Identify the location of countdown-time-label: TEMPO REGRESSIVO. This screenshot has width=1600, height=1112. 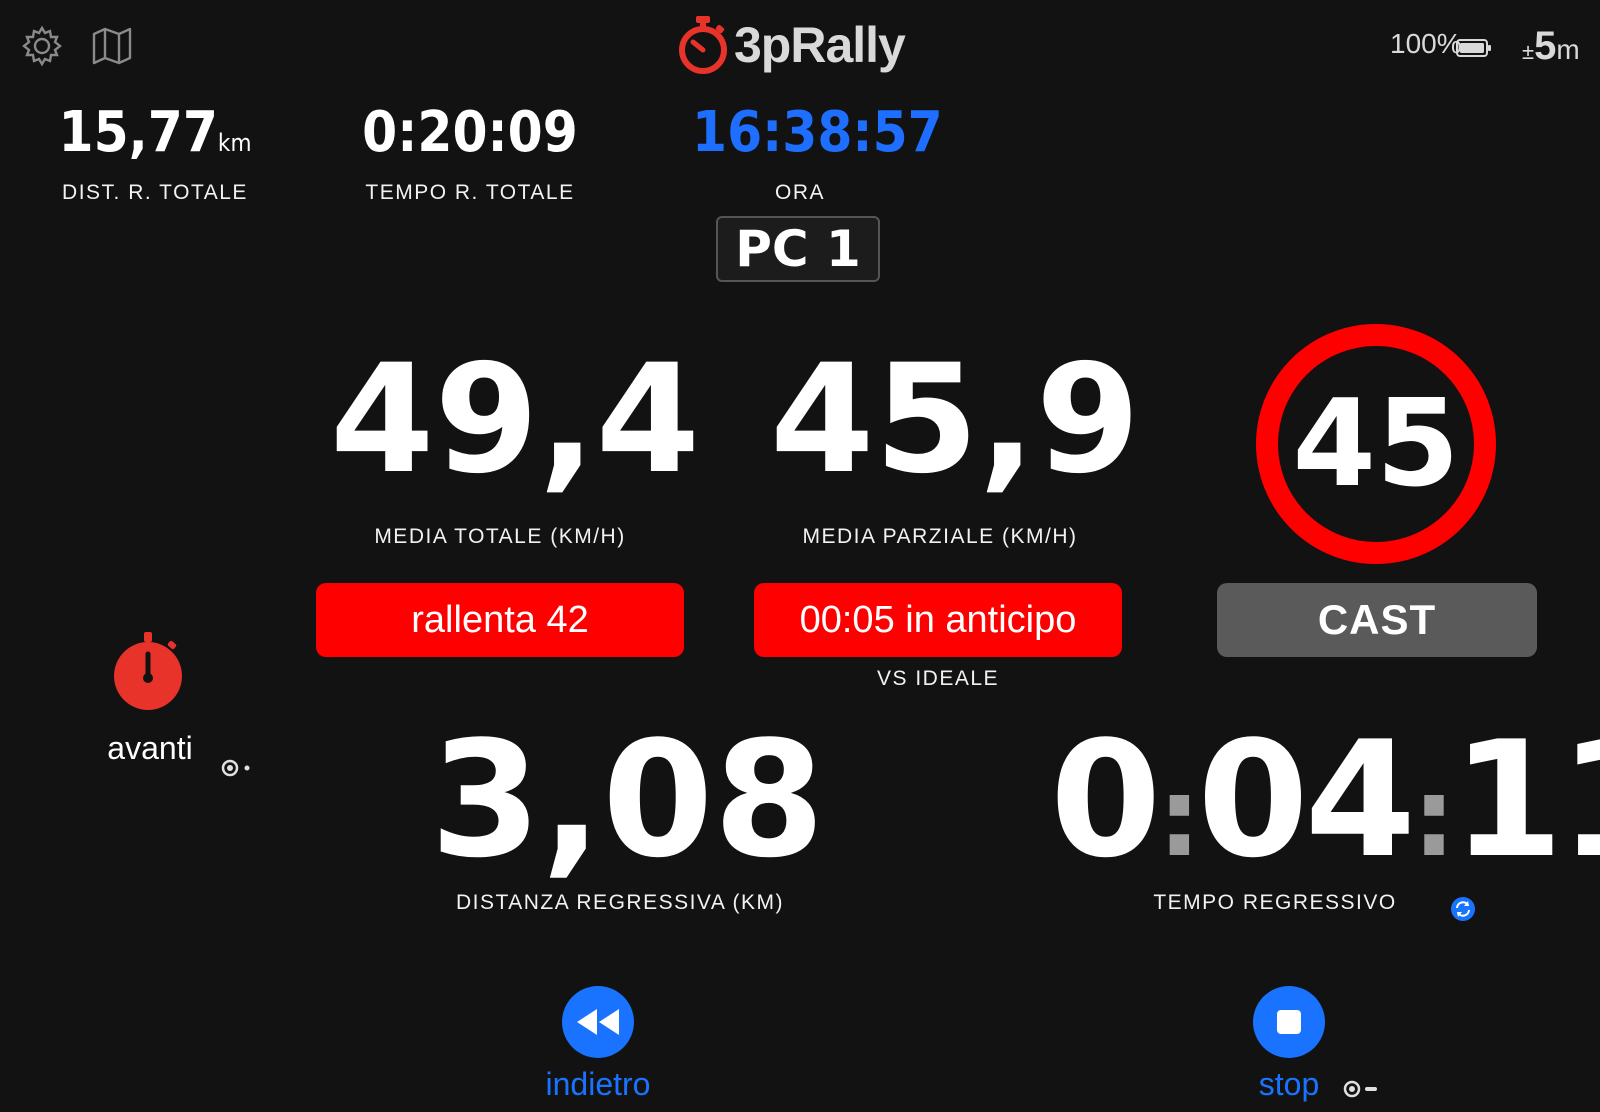
(1275, 902).